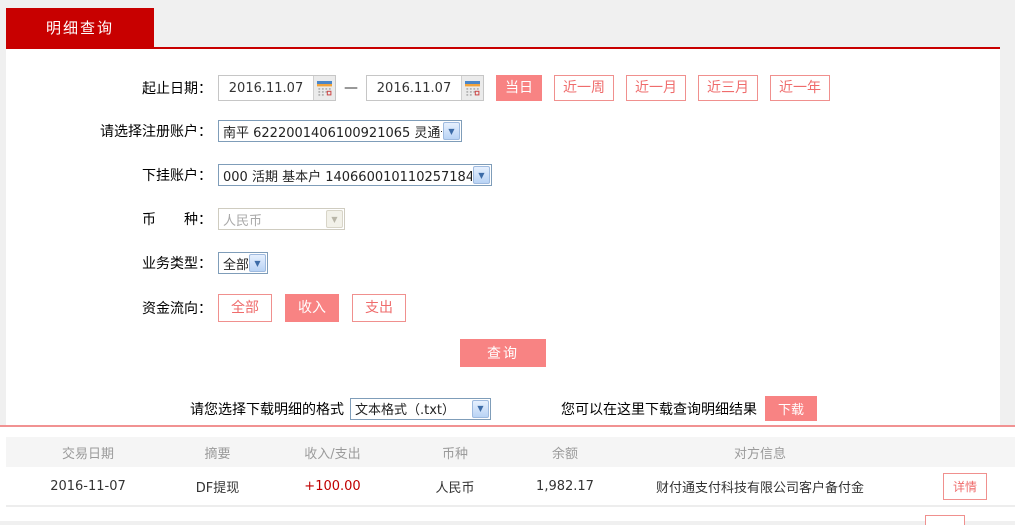 The height and width of the screenshot is (525, 1015). Describe the element at coordinates (267, 409) in the screenshot. I see `download-format-label: 请您选择下载明细的格式` at that location.